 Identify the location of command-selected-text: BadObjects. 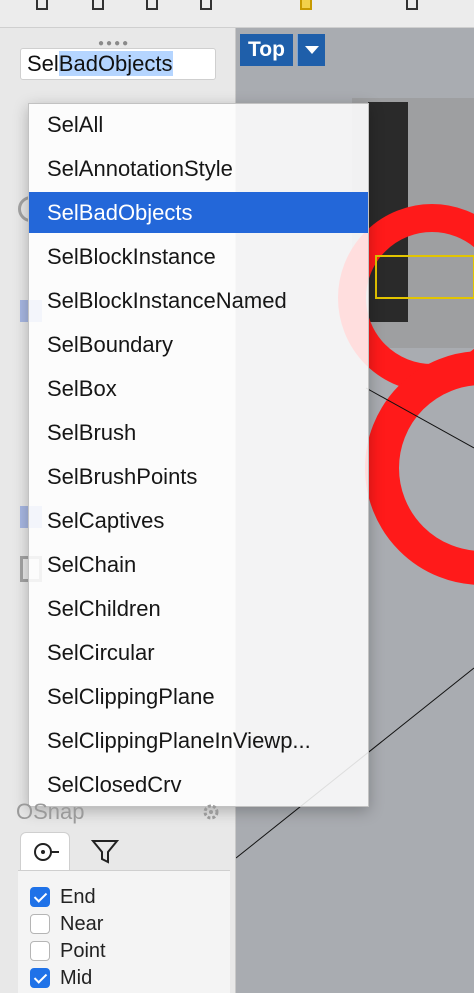
(115, 63).